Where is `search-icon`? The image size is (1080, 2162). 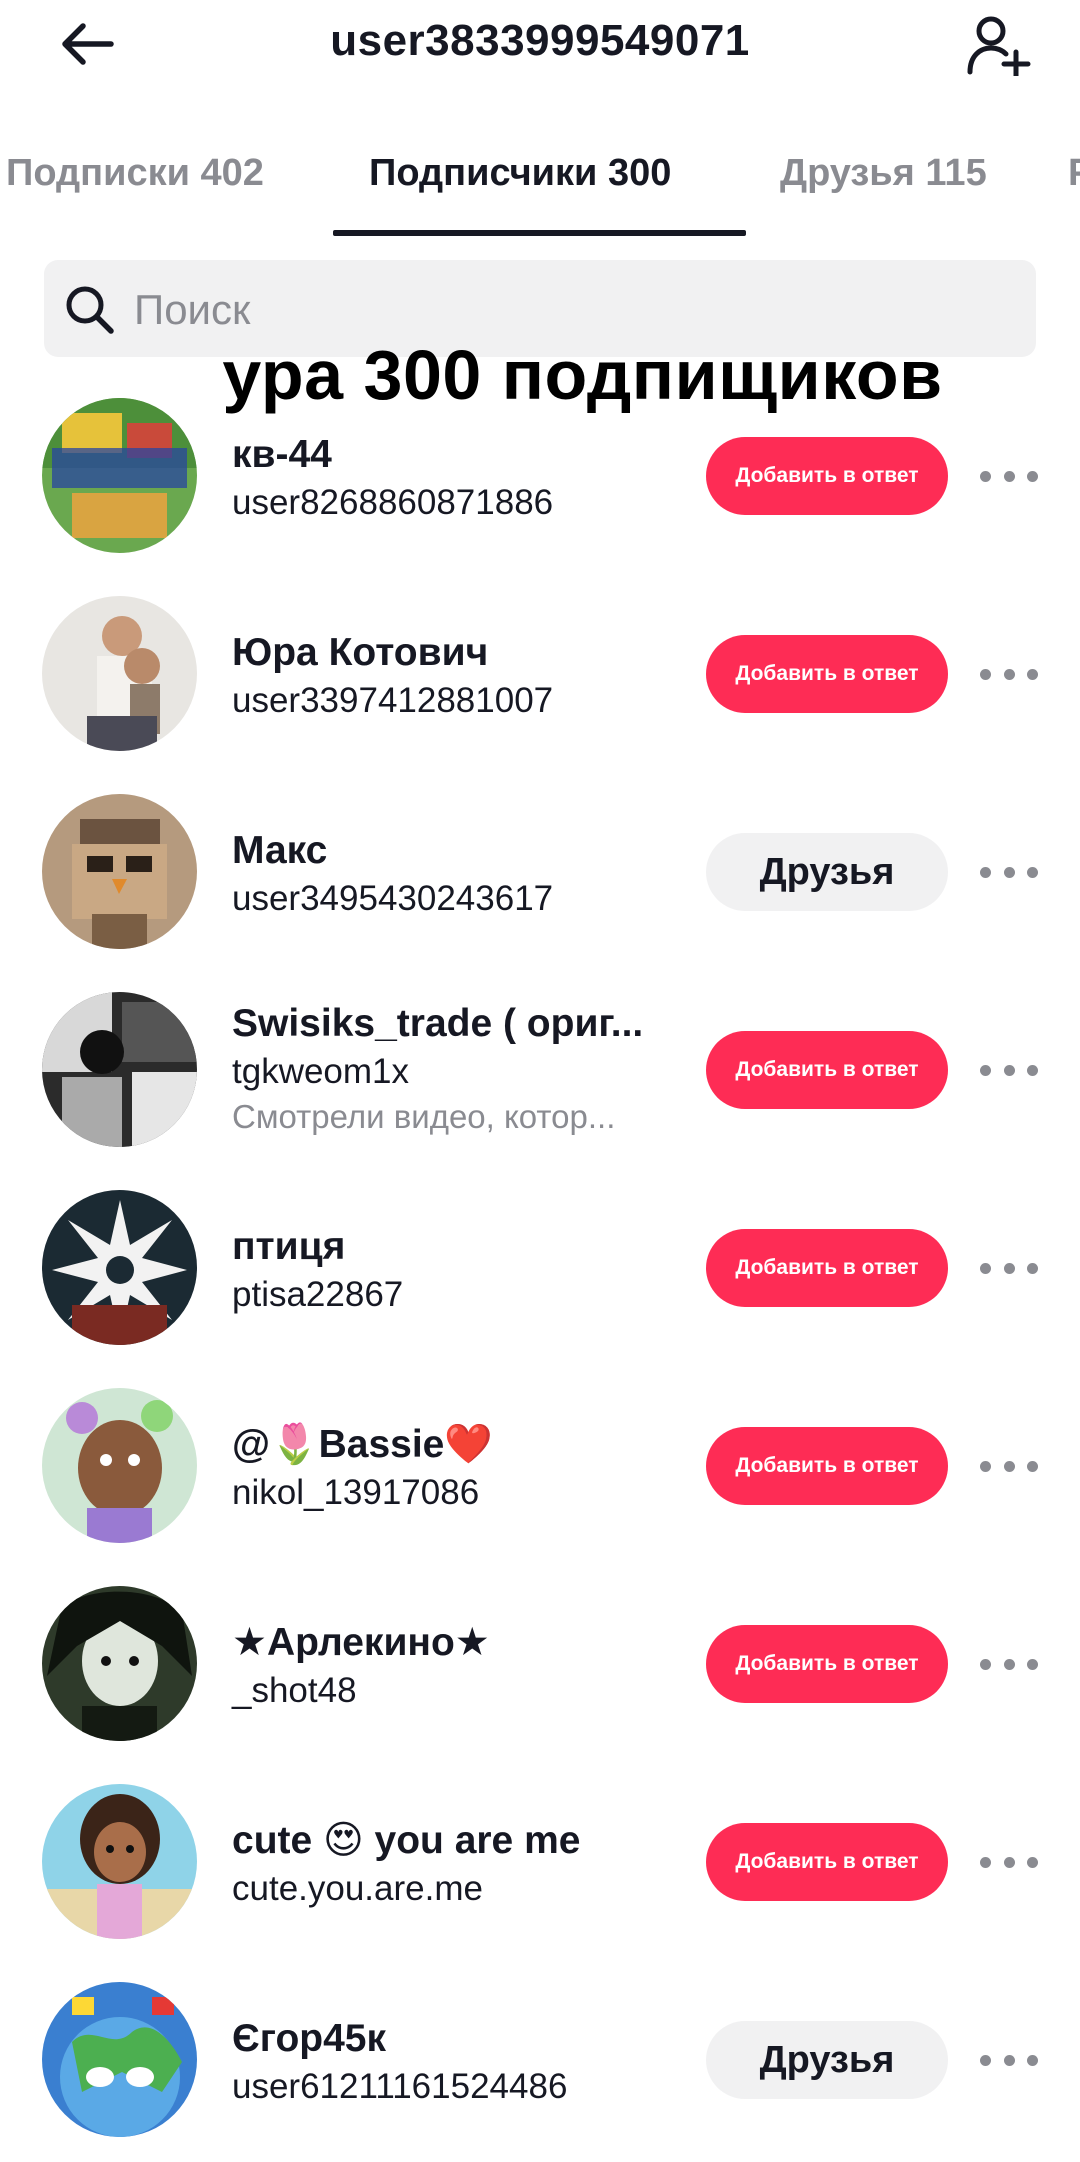 search-icon is located at coordinates (90, 310).